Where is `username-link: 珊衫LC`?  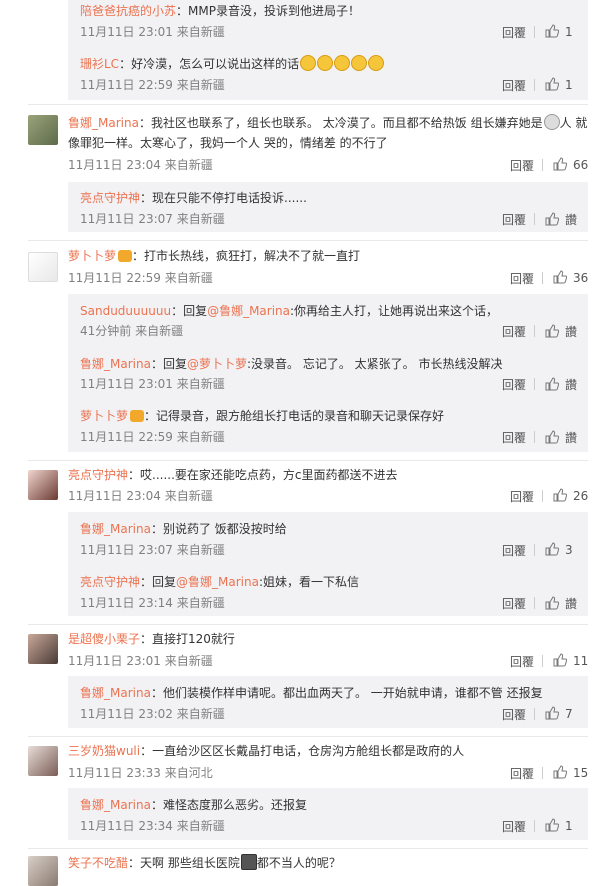
username-link: 珊衫LC is located at coordinates (99, 64).